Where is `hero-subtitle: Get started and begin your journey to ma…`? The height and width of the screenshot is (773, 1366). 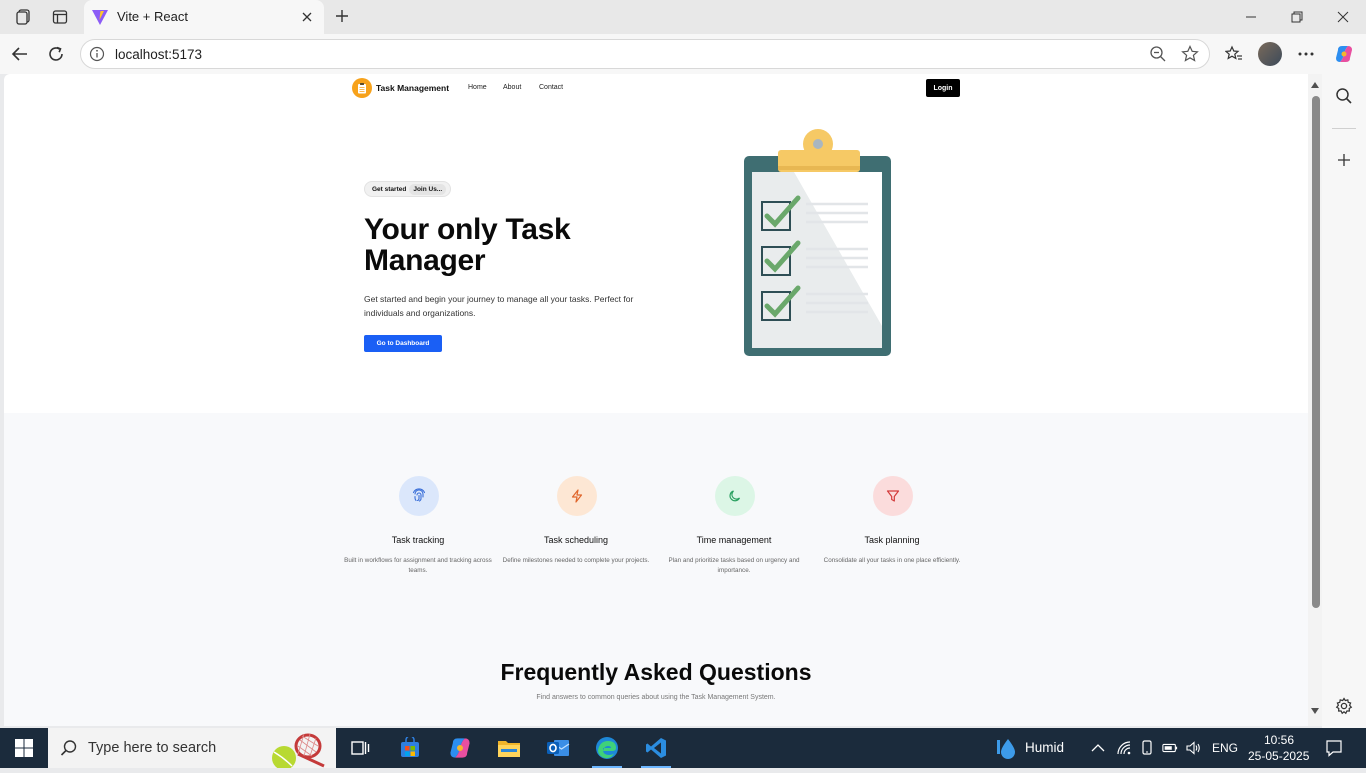
hero-subtitle: Get started and begin your journey to ma… is located at coordinates (499, 306).